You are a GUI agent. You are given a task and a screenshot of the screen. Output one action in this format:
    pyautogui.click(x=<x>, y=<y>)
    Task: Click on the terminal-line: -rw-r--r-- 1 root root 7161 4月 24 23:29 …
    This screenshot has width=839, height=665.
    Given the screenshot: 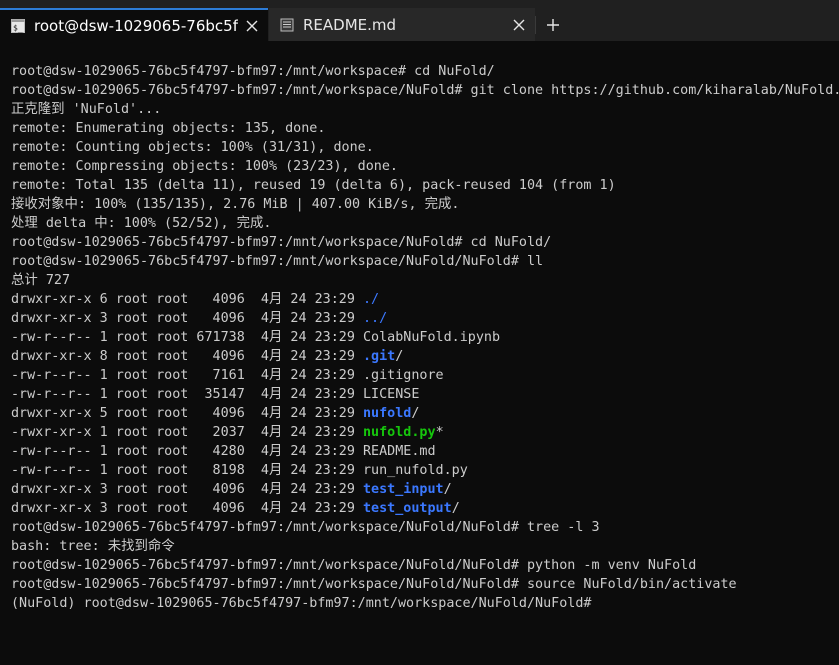 What is the action you would take?
    pyautogui.click(x=425, y=375)
    